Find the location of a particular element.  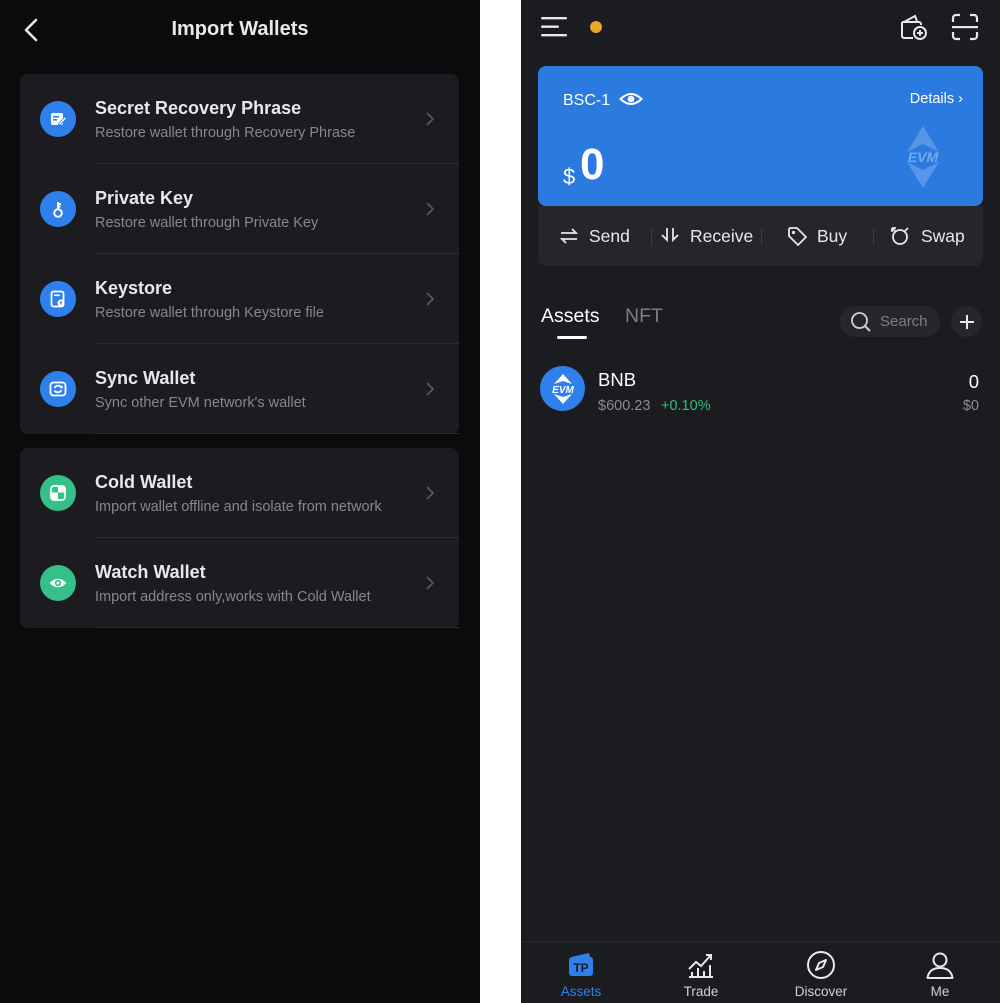

notification-dot is located at coordinates (596, 27).